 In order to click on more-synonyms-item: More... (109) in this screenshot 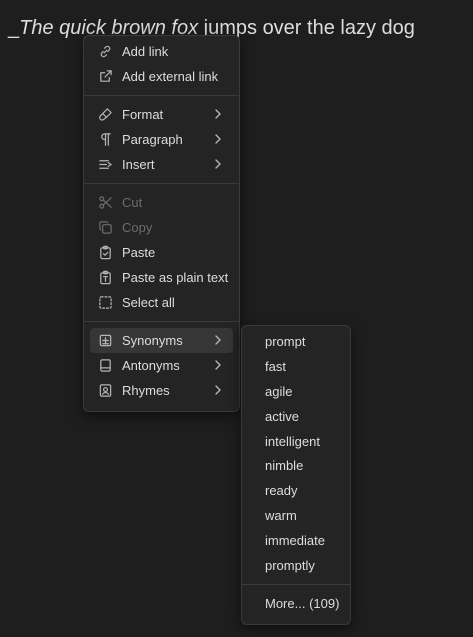, I will do `click(296, 603)`.